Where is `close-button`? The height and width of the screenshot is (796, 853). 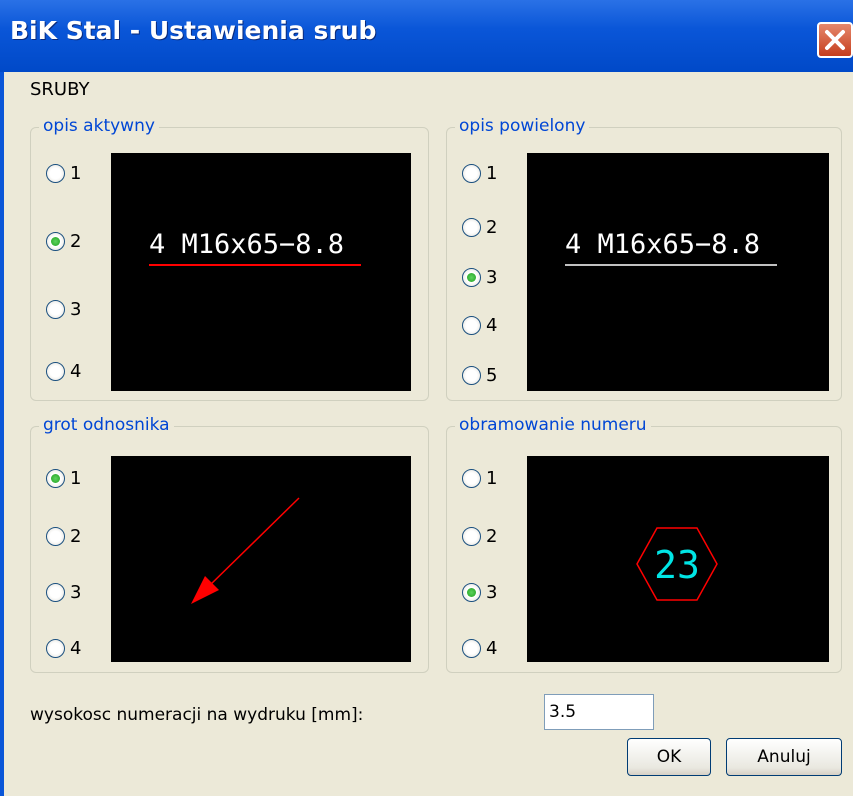
close-button is located at coordinates (835, 40).